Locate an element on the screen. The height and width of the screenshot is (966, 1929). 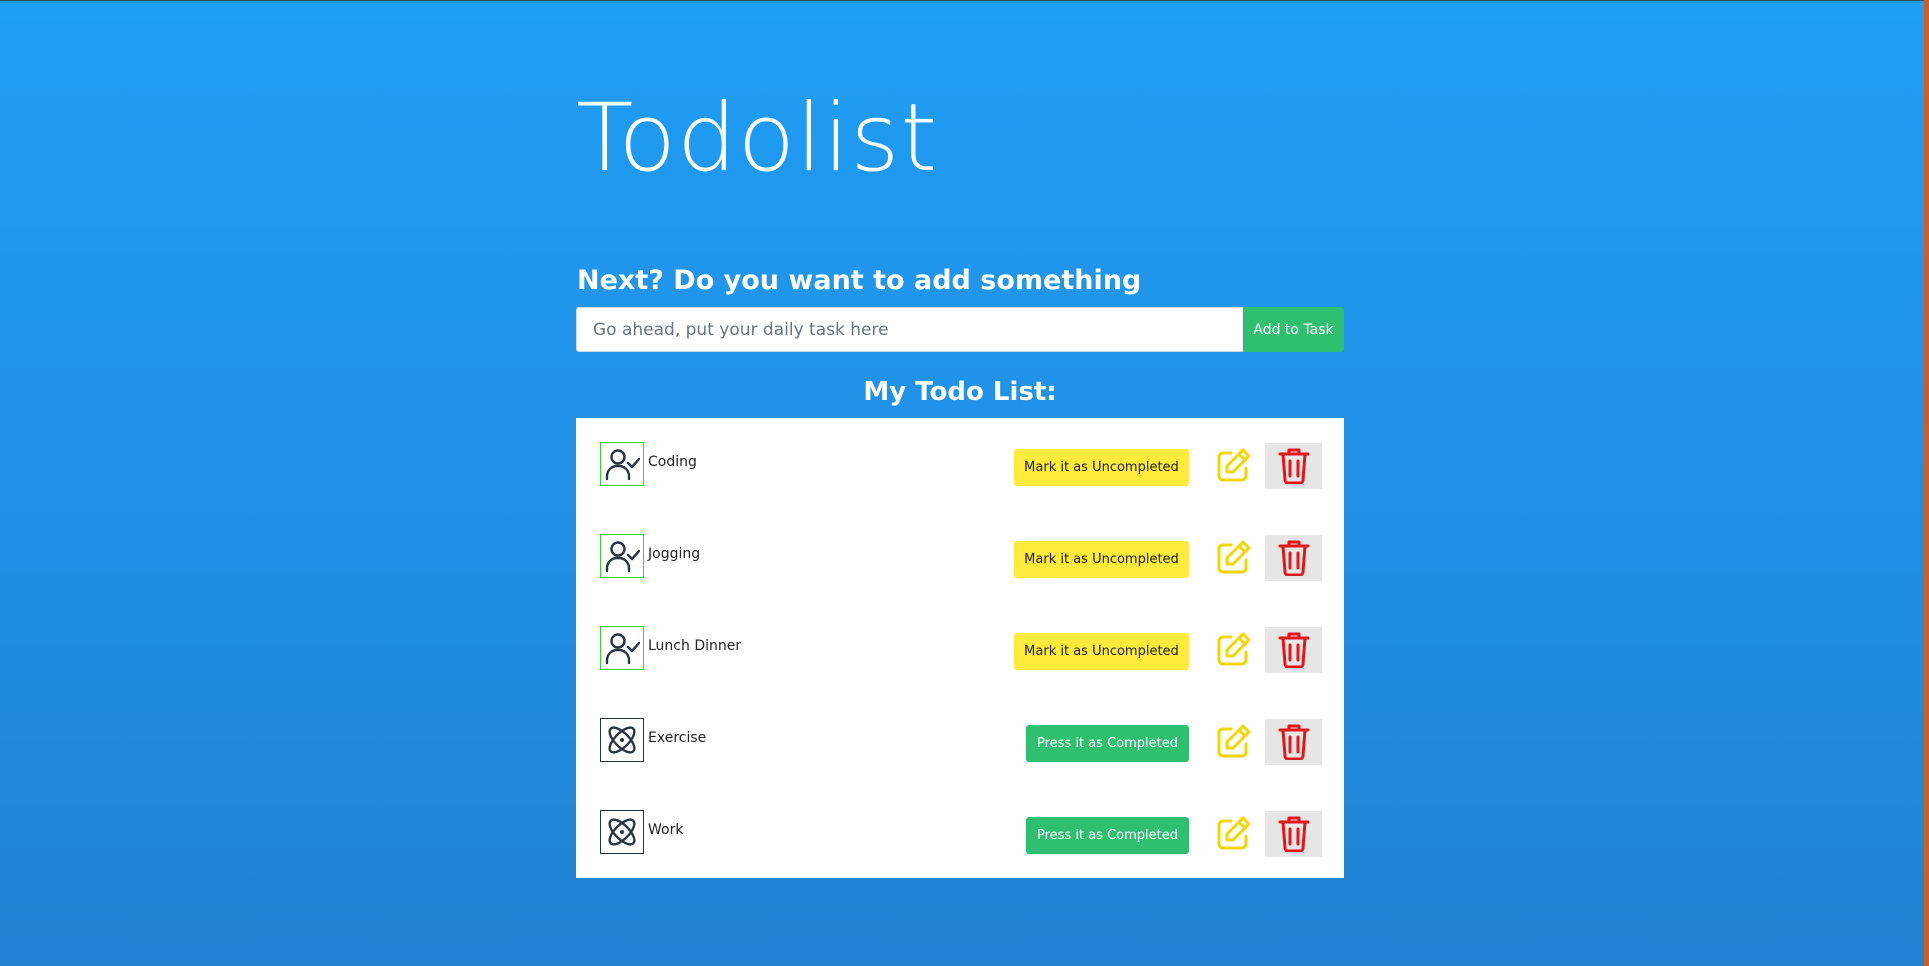
add-task-form: Add to Task is located at coordinates (960, 329).